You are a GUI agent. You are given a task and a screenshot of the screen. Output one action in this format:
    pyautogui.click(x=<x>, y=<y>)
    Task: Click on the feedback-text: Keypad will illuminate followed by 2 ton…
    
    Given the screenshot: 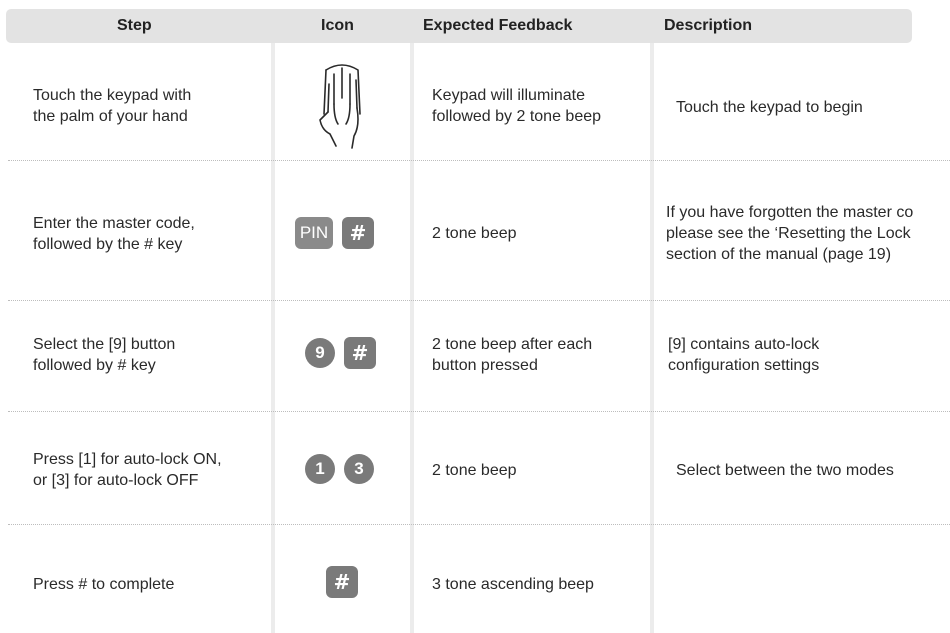 What is the action you would take?
    pyautogui.click(x=517, y=106)
    